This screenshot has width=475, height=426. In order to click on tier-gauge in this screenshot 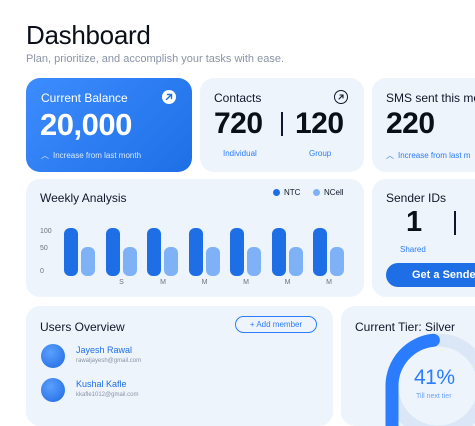, I will do `click(430, 379)`.